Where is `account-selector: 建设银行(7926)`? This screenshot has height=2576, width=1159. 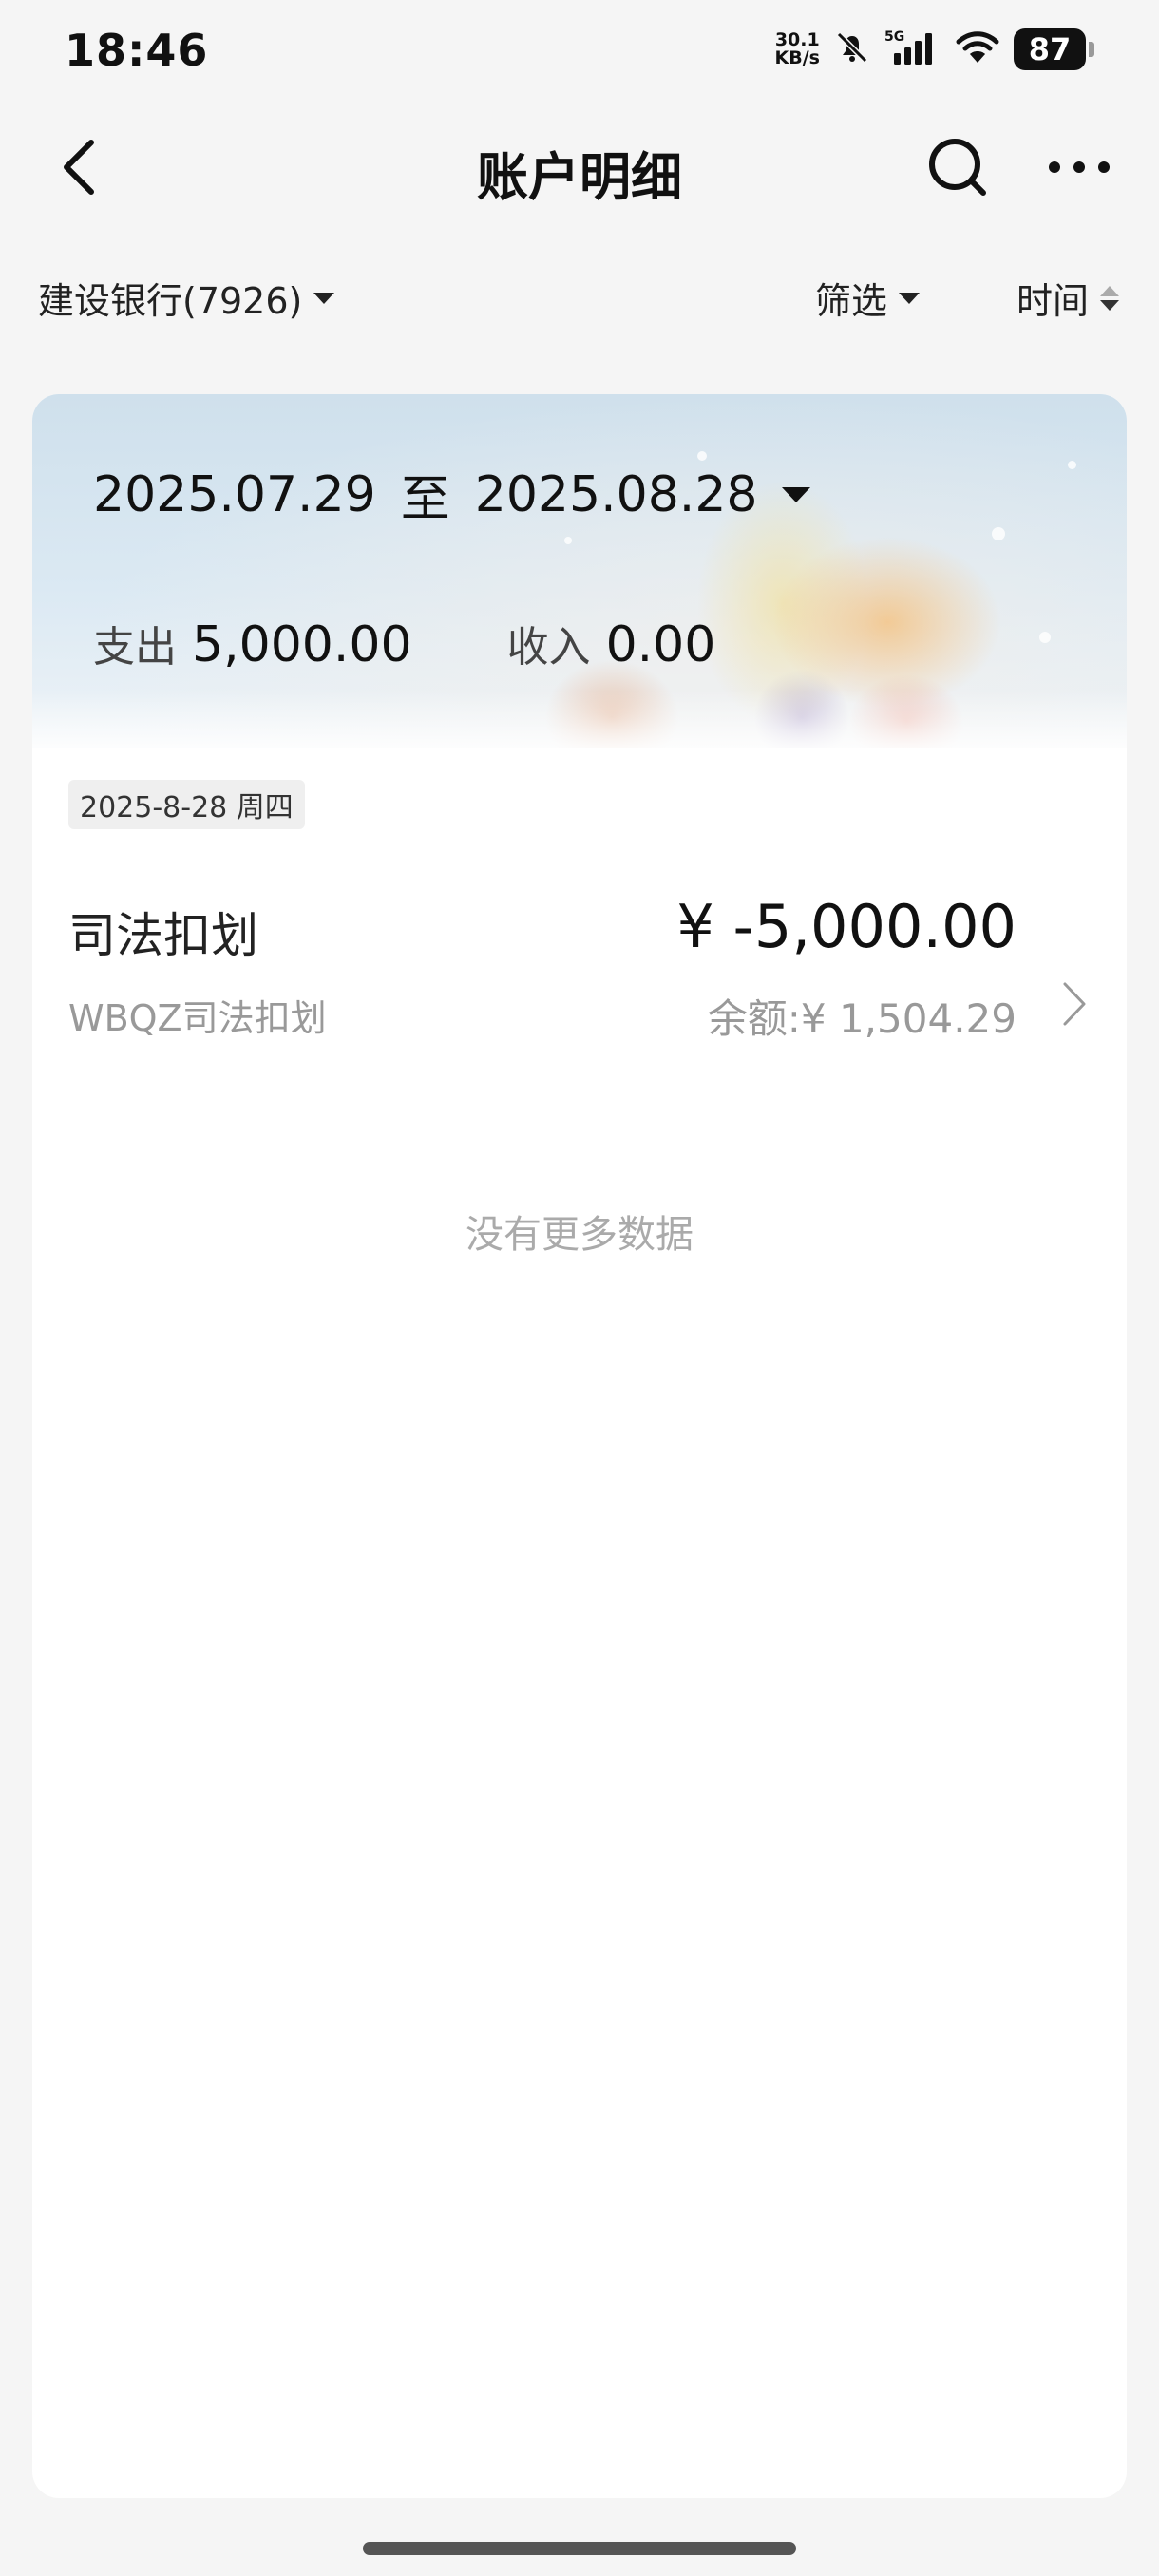 account-selector: 建设银行(7926) is located at coordinates (186, 298).